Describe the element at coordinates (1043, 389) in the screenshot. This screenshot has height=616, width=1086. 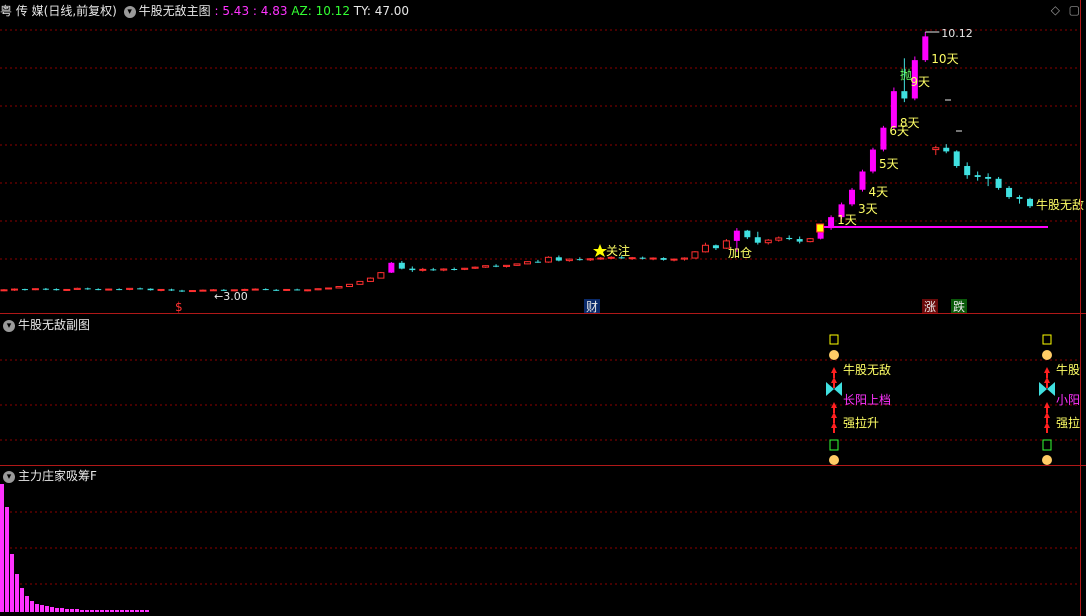
I see `butterfly-wing-left` at that location.